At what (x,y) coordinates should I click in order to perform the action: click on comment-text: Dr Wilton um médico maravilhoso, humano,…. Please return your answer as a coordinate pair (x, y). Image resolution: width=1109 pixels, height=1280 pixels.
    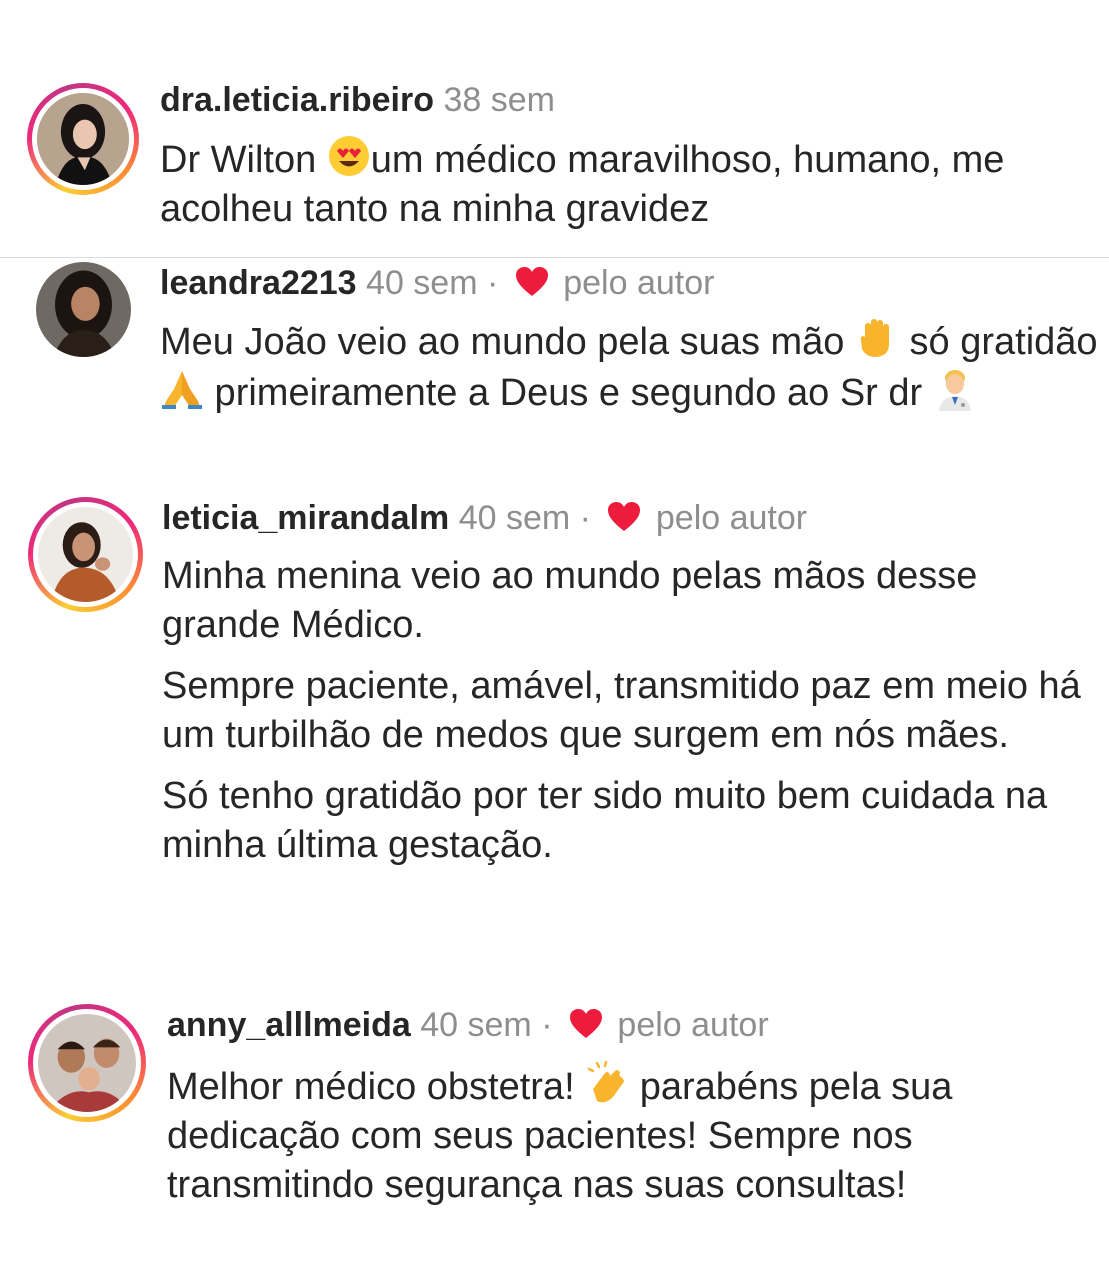
    Looking at the image, I should click on (620, 184).